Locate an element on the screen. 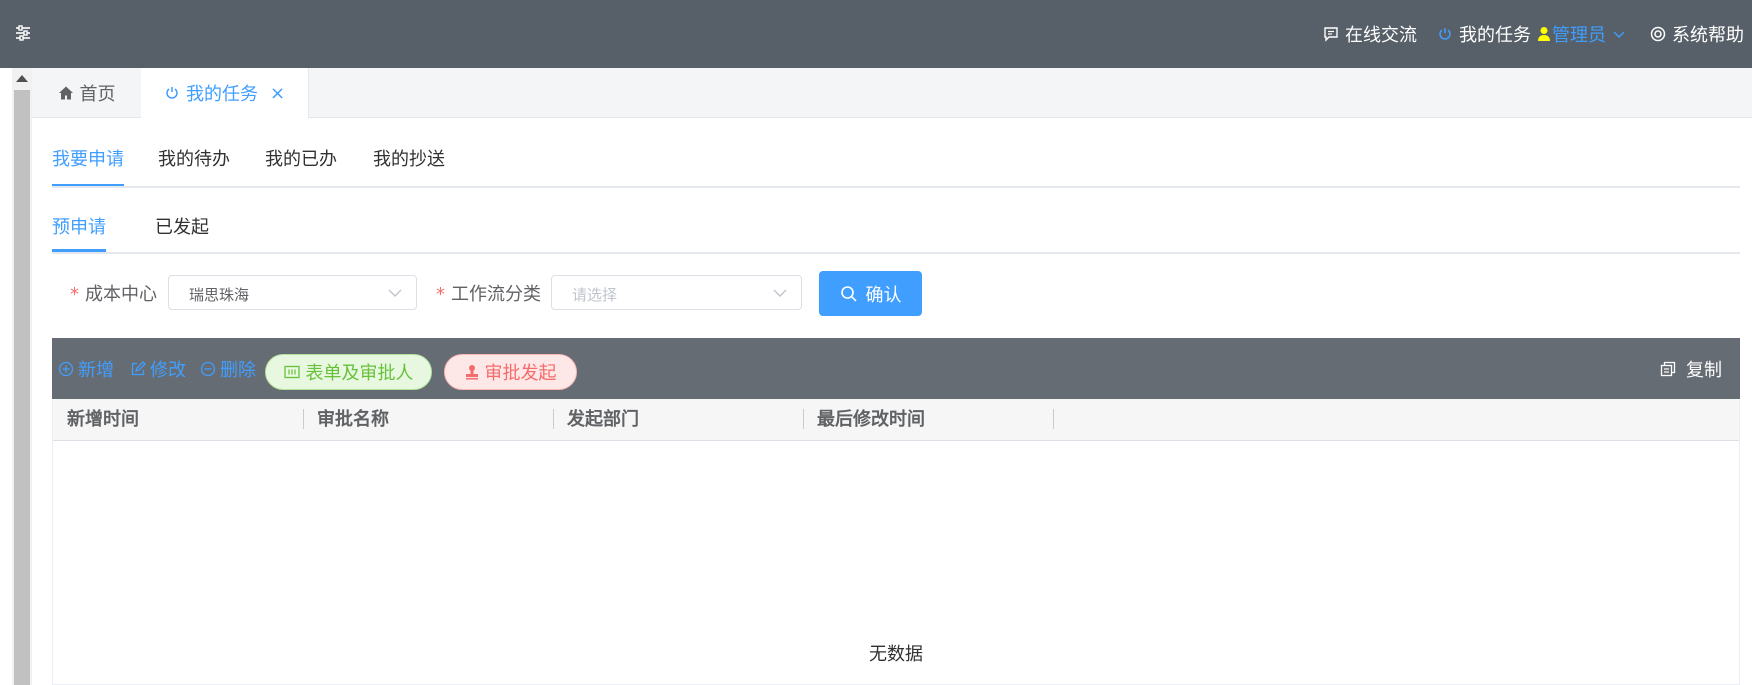  online-chat-link: 在线交流 is located at coordinates (1370, 34).